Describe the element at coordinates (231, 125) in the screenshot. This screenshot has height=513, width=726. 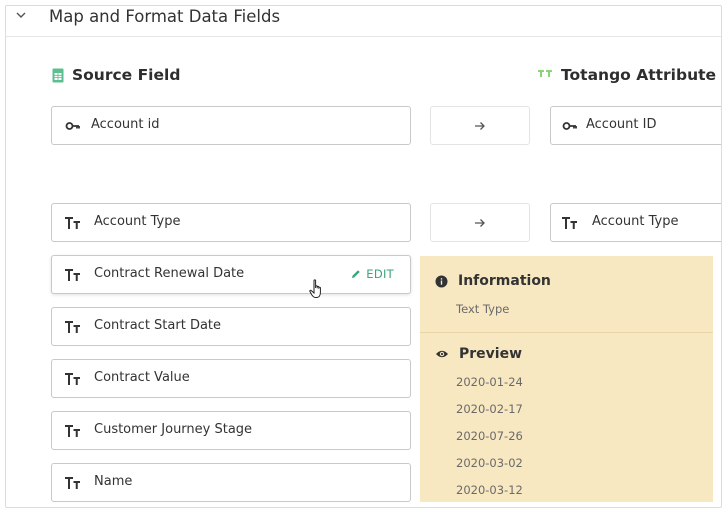
I see `source-field-row: Account id` at that location.